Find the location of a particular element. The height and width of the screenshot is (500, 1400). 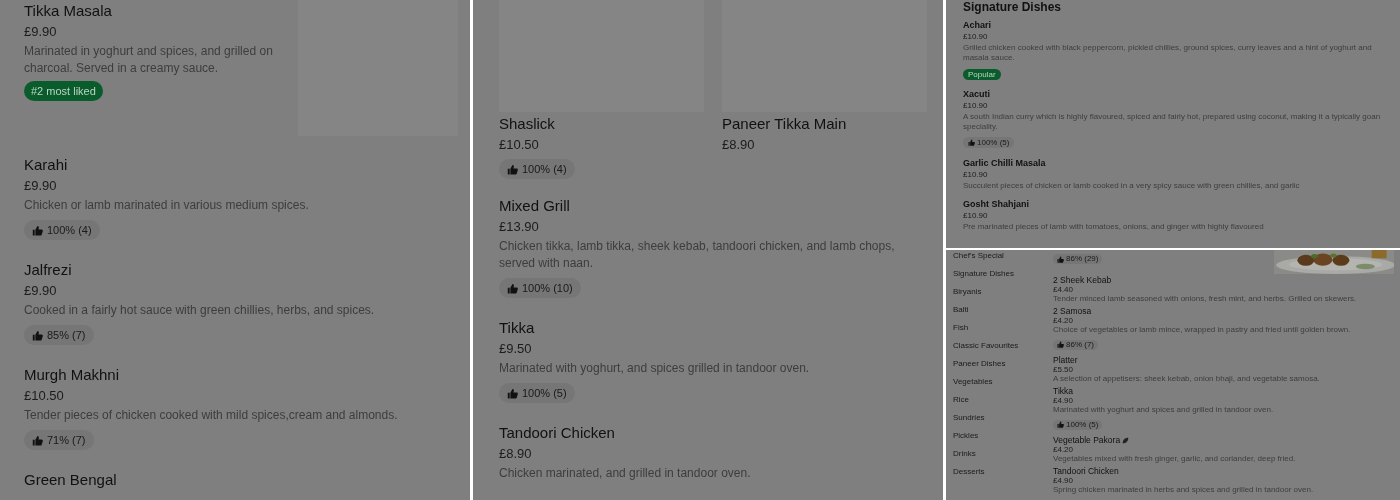

category-link: Desserts is located at coordinates (1003, 472).